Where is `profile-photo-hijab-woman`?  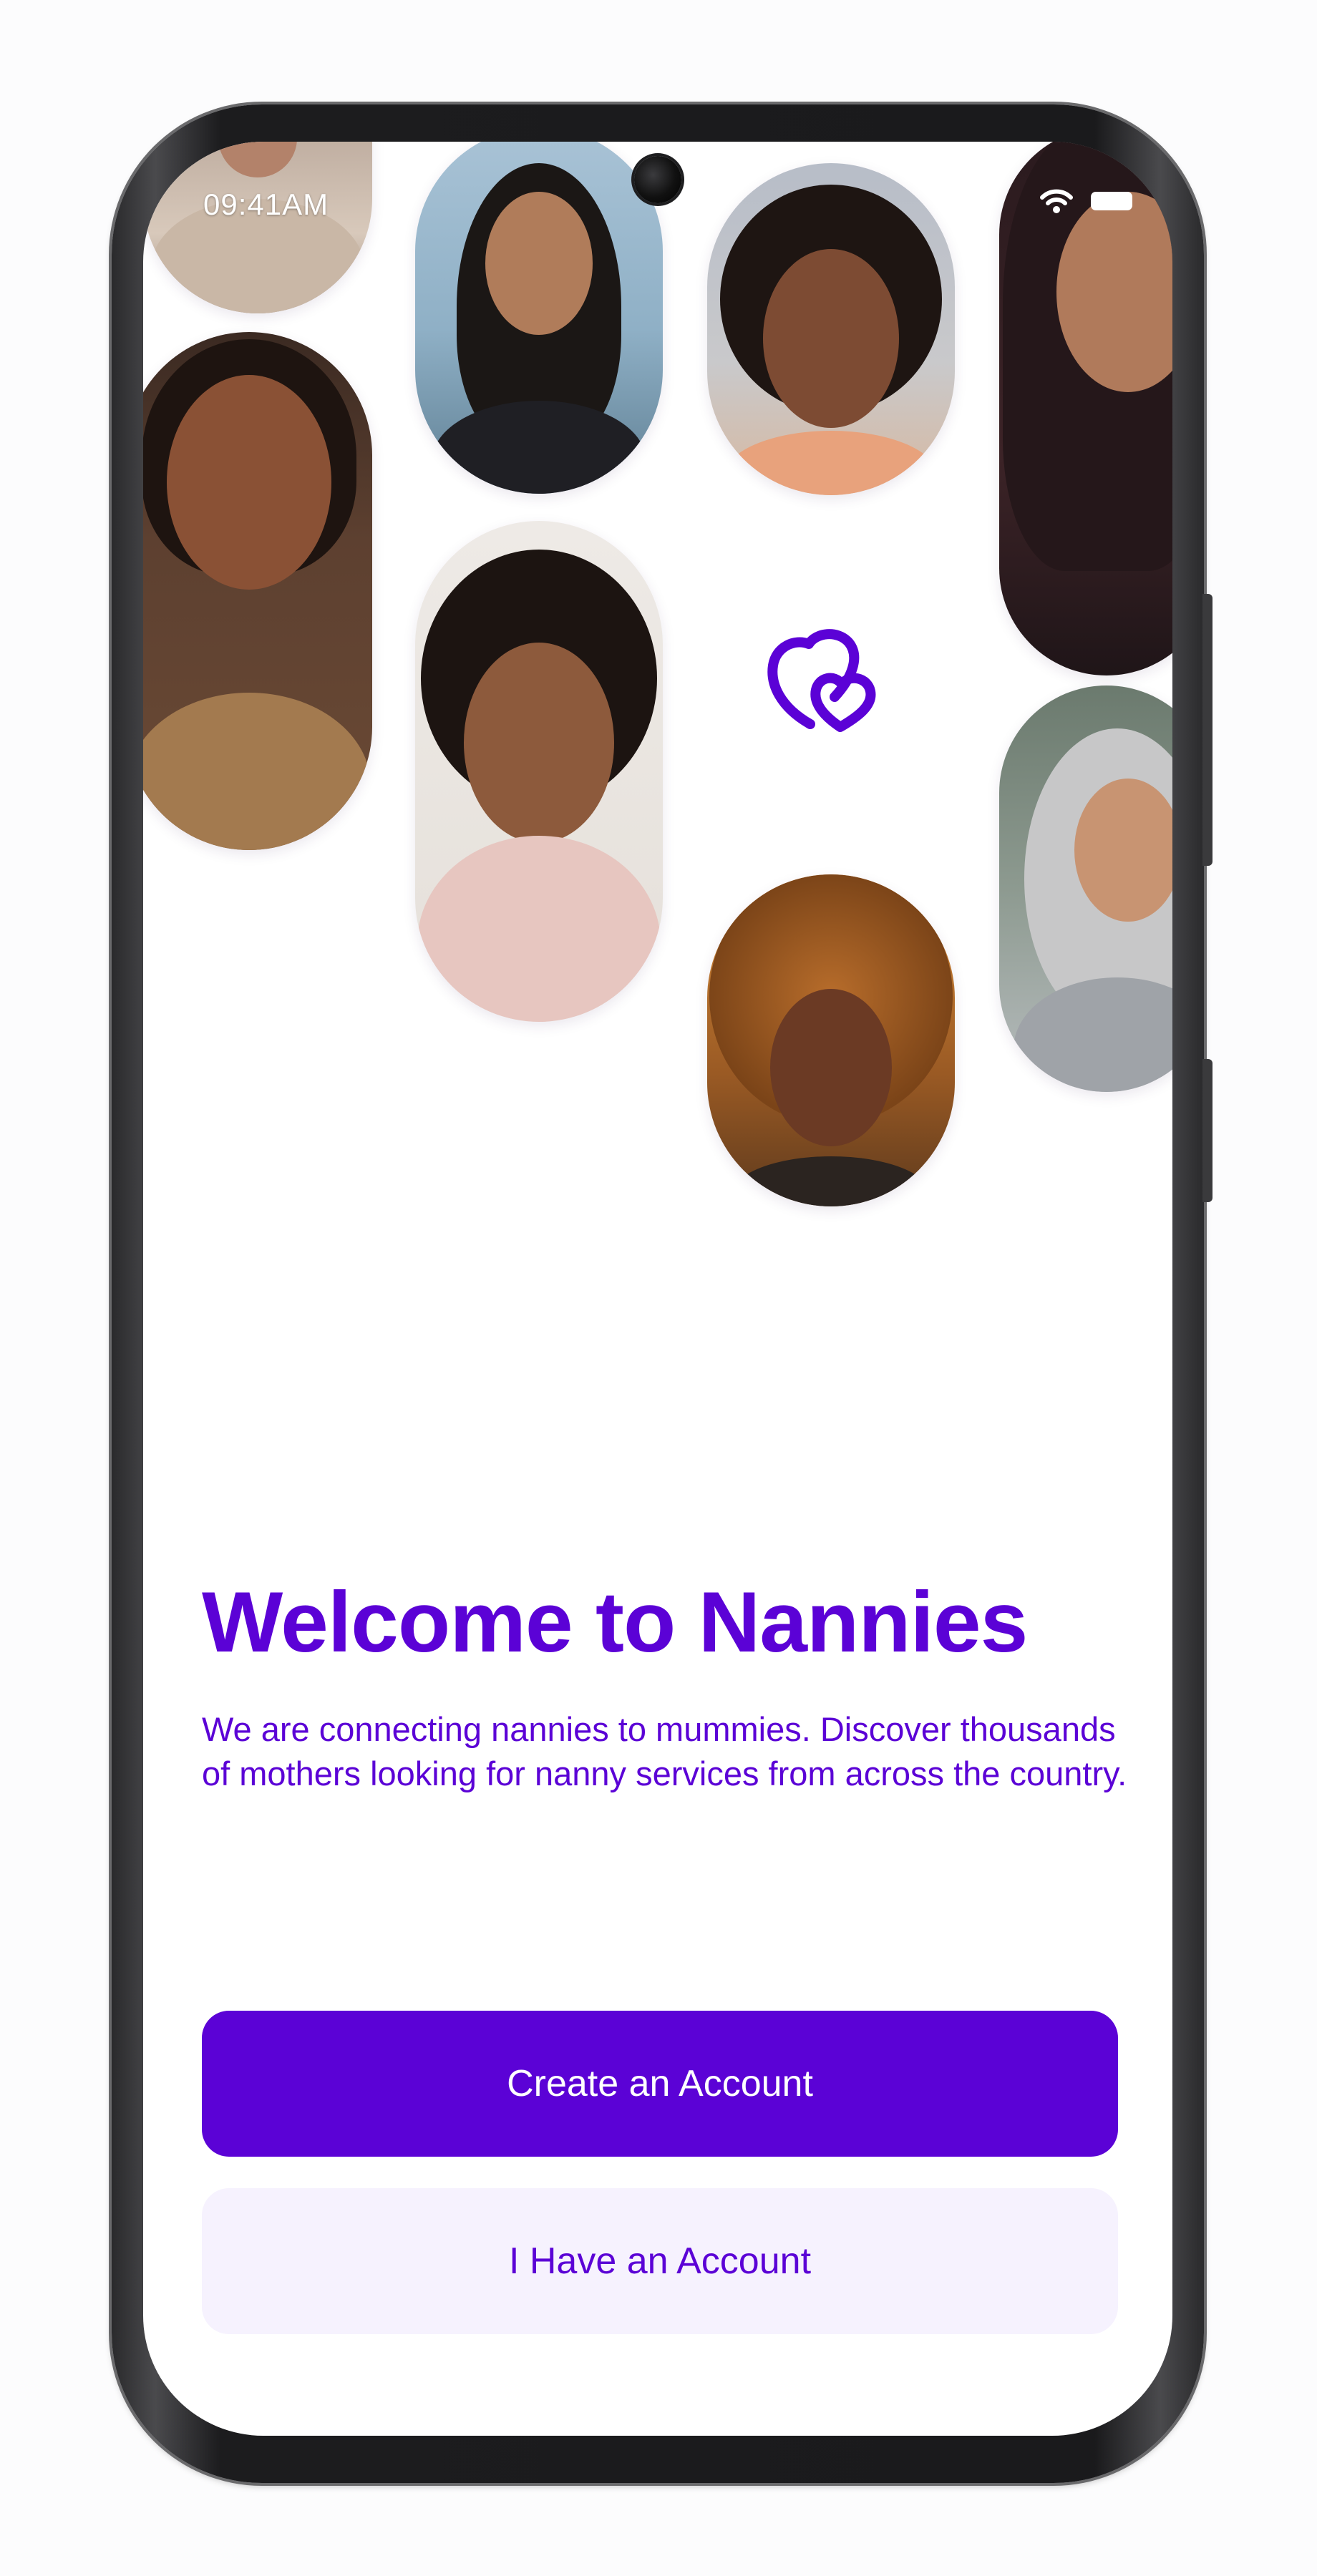
profile-photo-hijab-woman is located at coordinates (257, 227).